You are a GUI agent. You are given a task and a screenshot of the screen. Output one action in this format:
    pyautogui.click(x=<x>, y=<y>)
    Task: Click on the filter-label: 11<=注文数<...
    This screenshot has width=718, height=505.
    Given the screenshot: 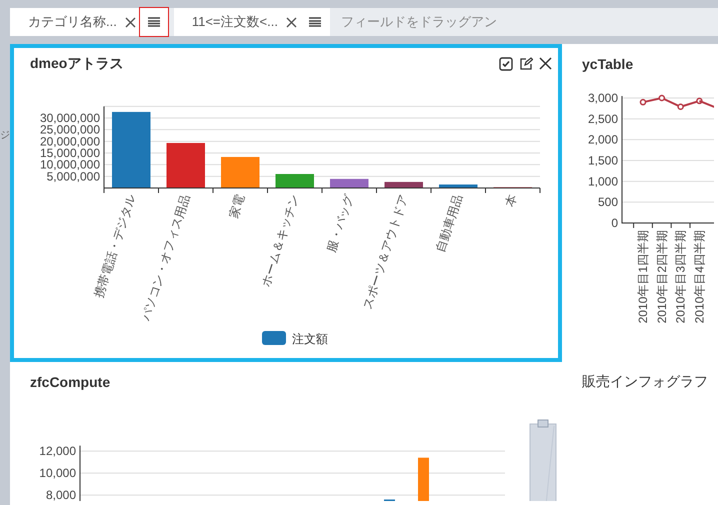 What is the action you would take?
    pyautogui.click(x=235, y=22)
    